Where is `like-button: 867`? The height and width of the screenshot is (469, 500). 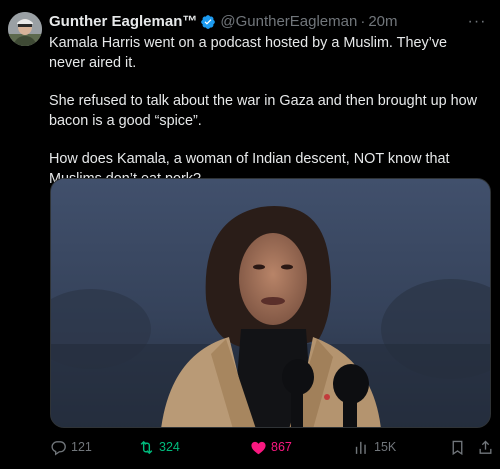 like-button: 867 is located at coordinates (271, 447).